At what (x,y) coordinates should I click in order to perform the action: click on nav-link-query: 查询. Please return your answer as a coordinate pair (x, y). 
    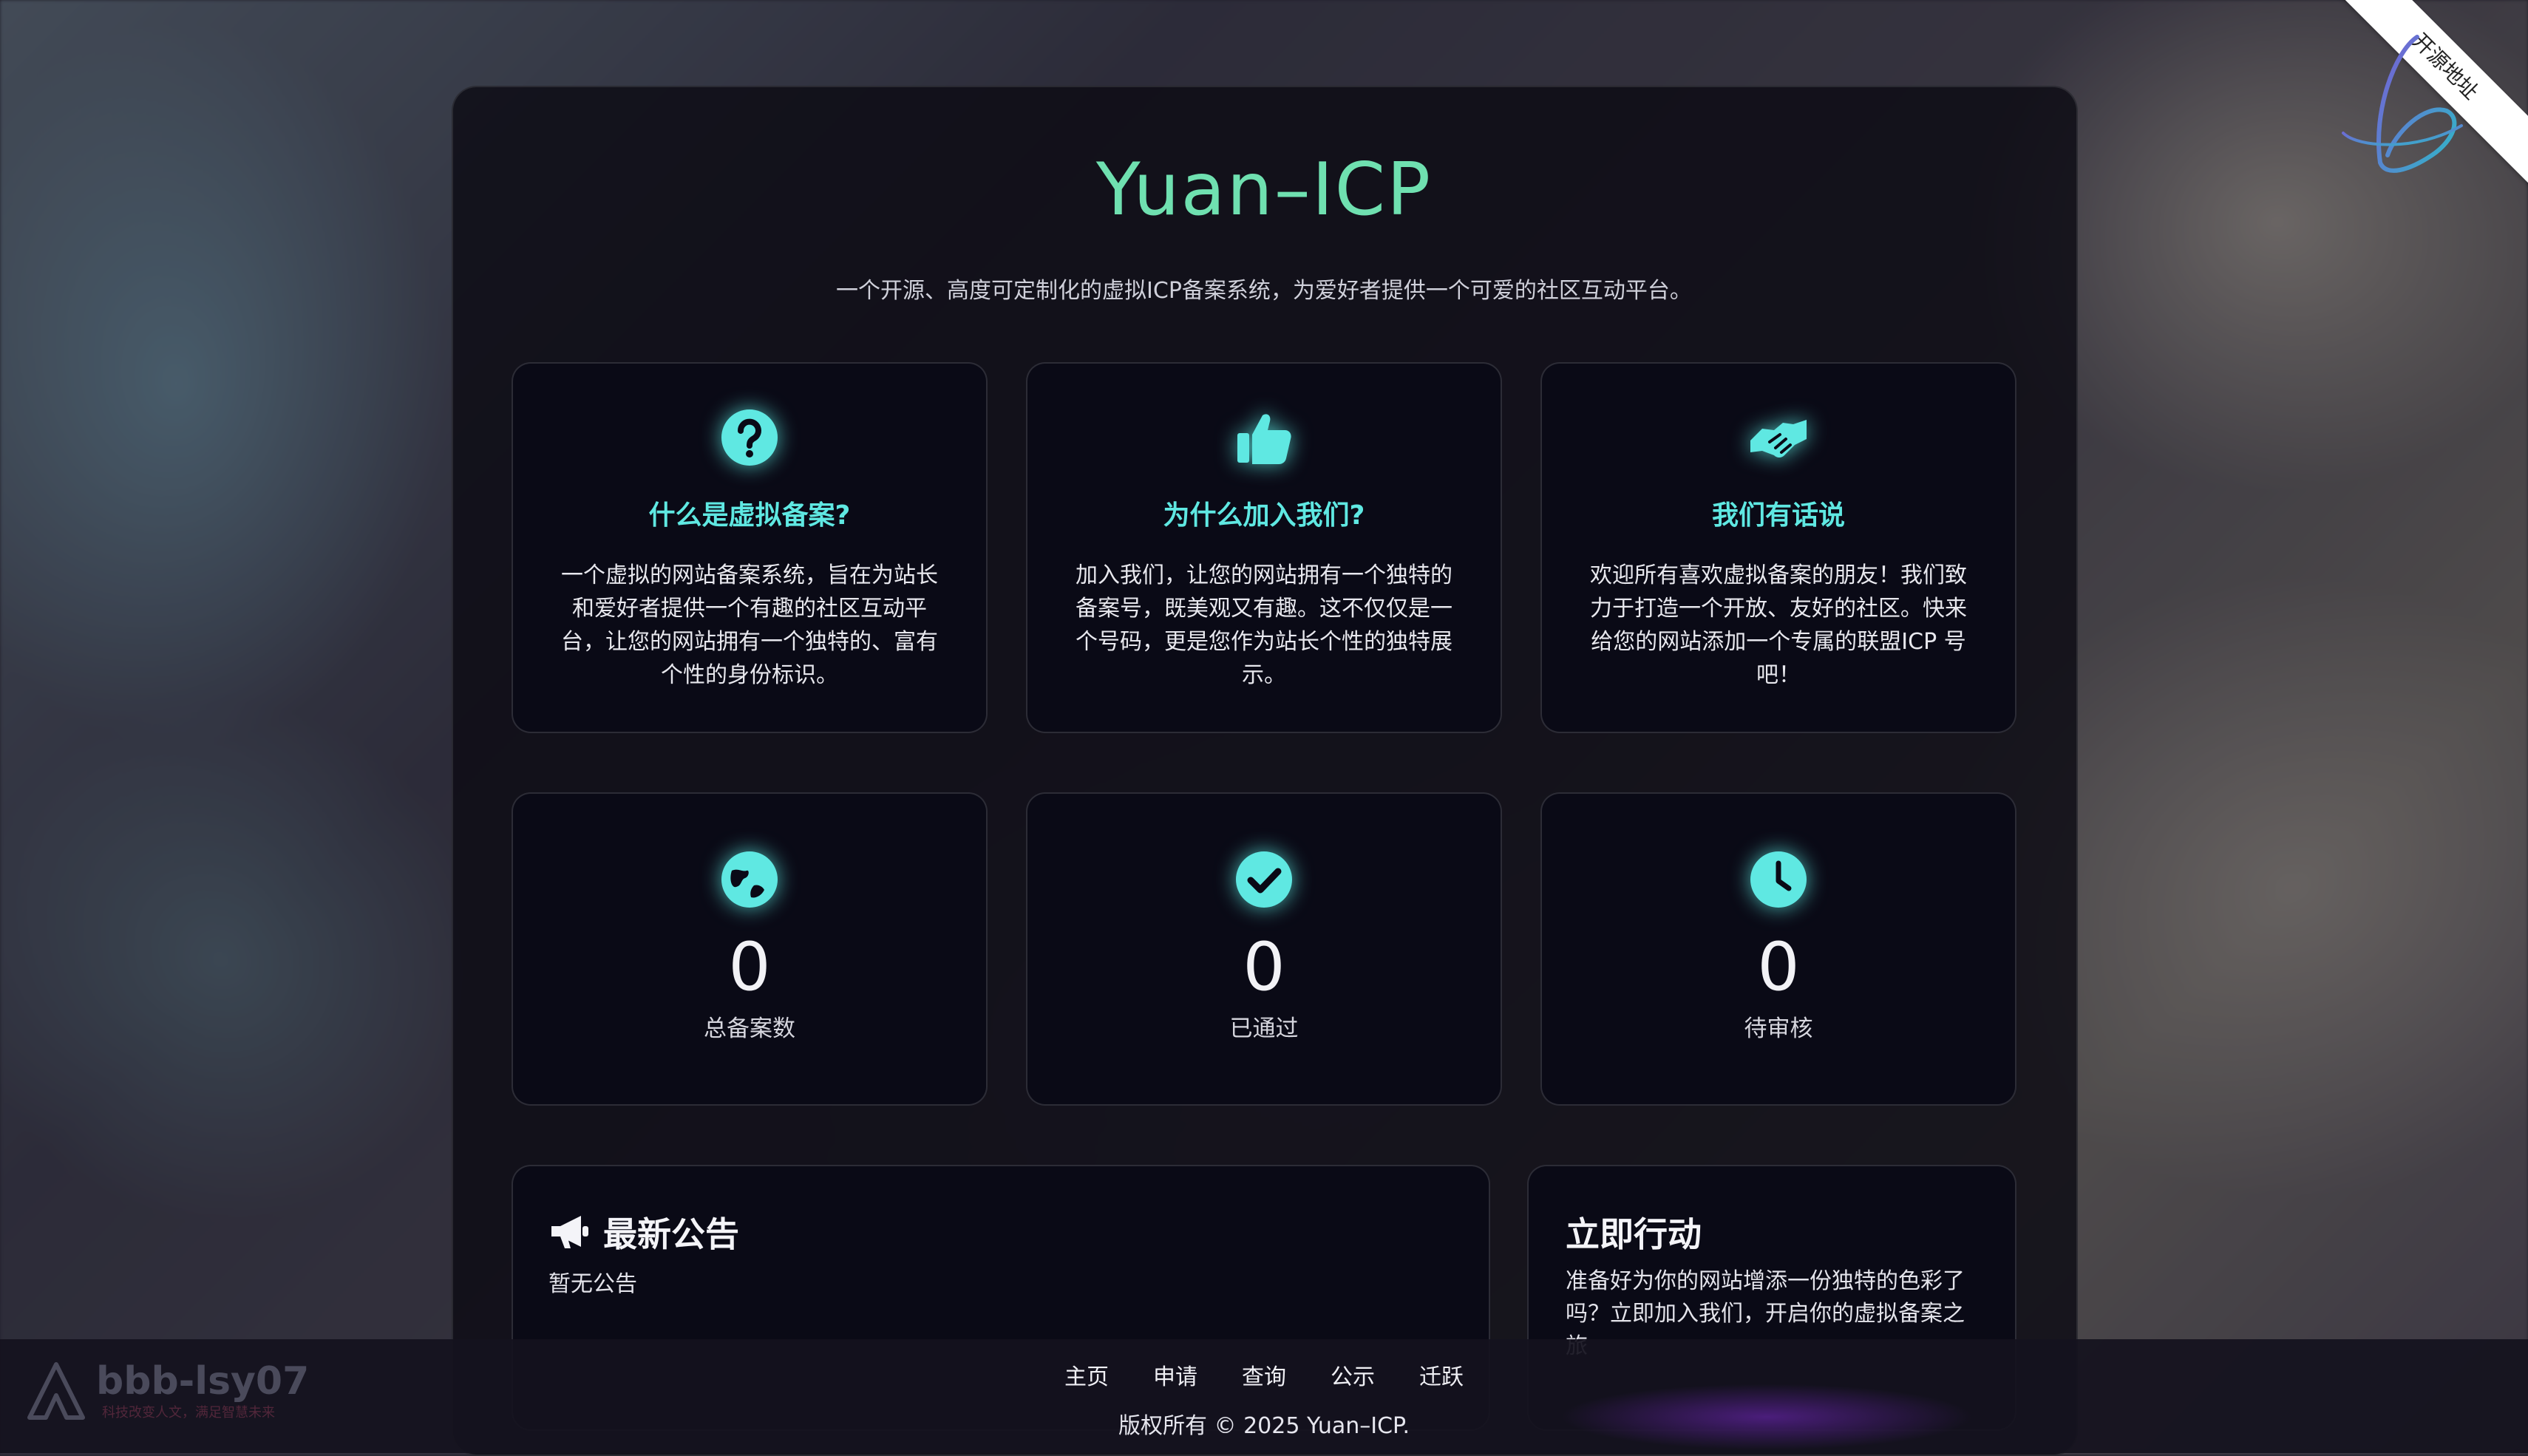
    Looking at the image, I should click on (1264, 1374).